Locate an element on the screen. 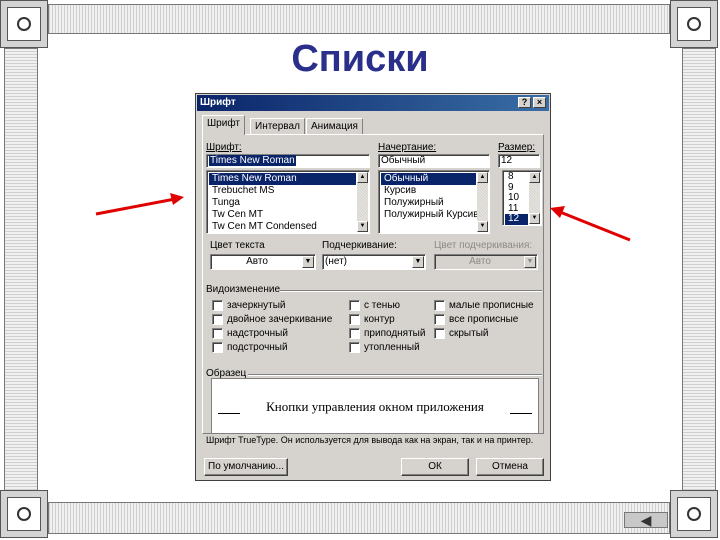 This screenshot has height=540, width=720. right-arrow is located at coordinates (595, 226).